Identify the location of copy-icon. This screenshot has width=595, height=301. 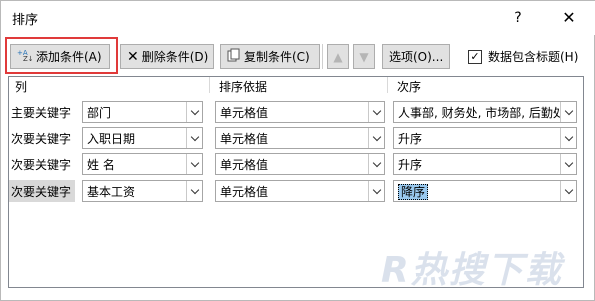
(234, 56).